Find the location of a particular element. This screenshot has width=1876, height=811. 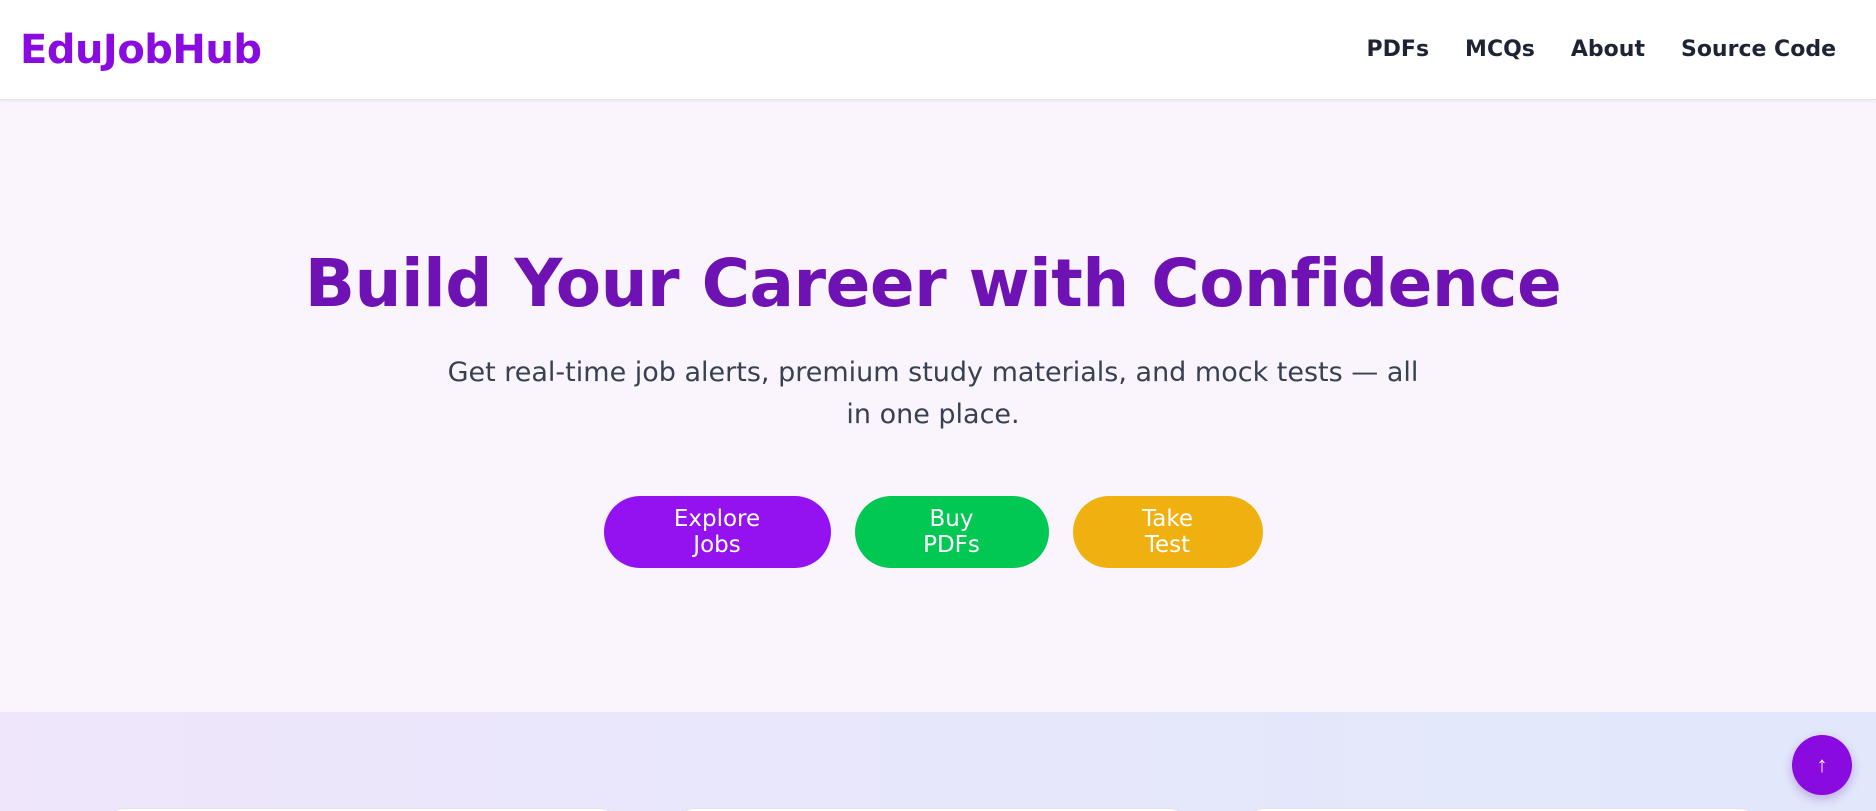

scroll-to-top-button: ↑ is located at coordinates (1822, 765).